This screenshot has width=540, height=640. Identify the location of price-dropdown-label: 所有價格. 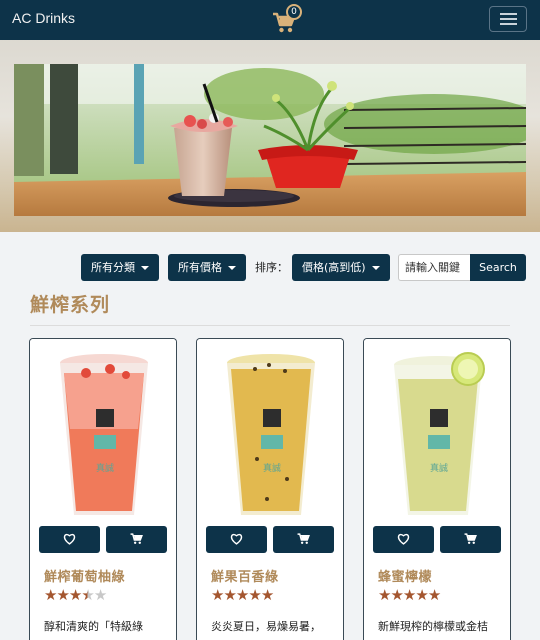
(200, 267).